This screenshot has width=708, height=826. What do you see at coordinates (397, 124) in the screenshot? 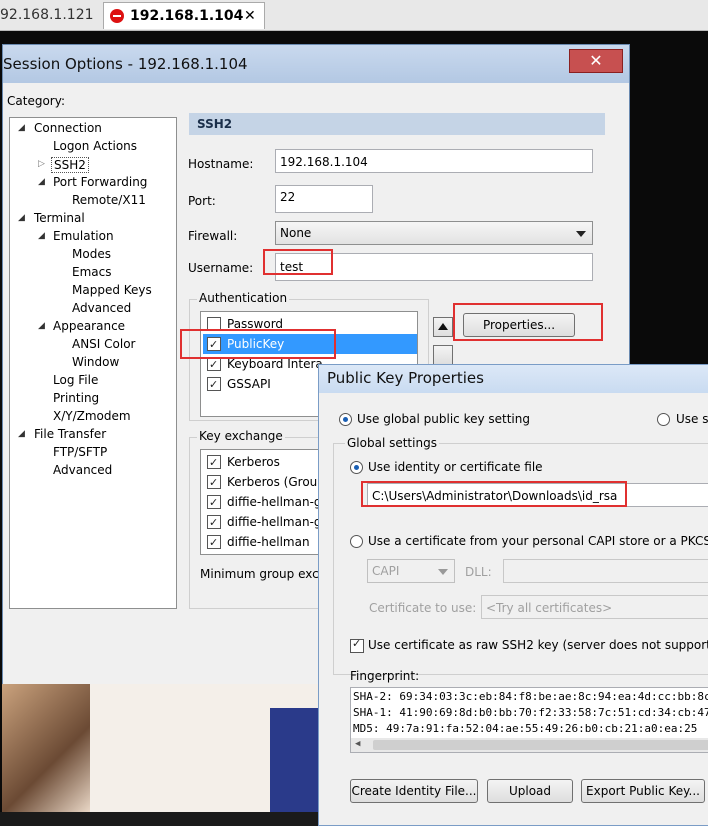
I see `panel-header: SSH2` at bounding box center [397, 124].